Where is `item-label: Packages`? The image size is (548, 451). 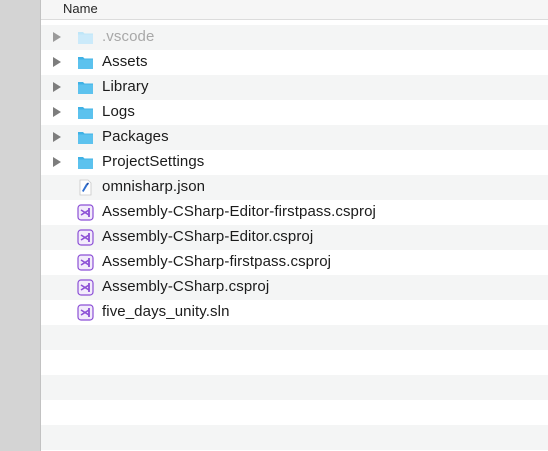
item-label: Packages is located at coordinates (135, 136).